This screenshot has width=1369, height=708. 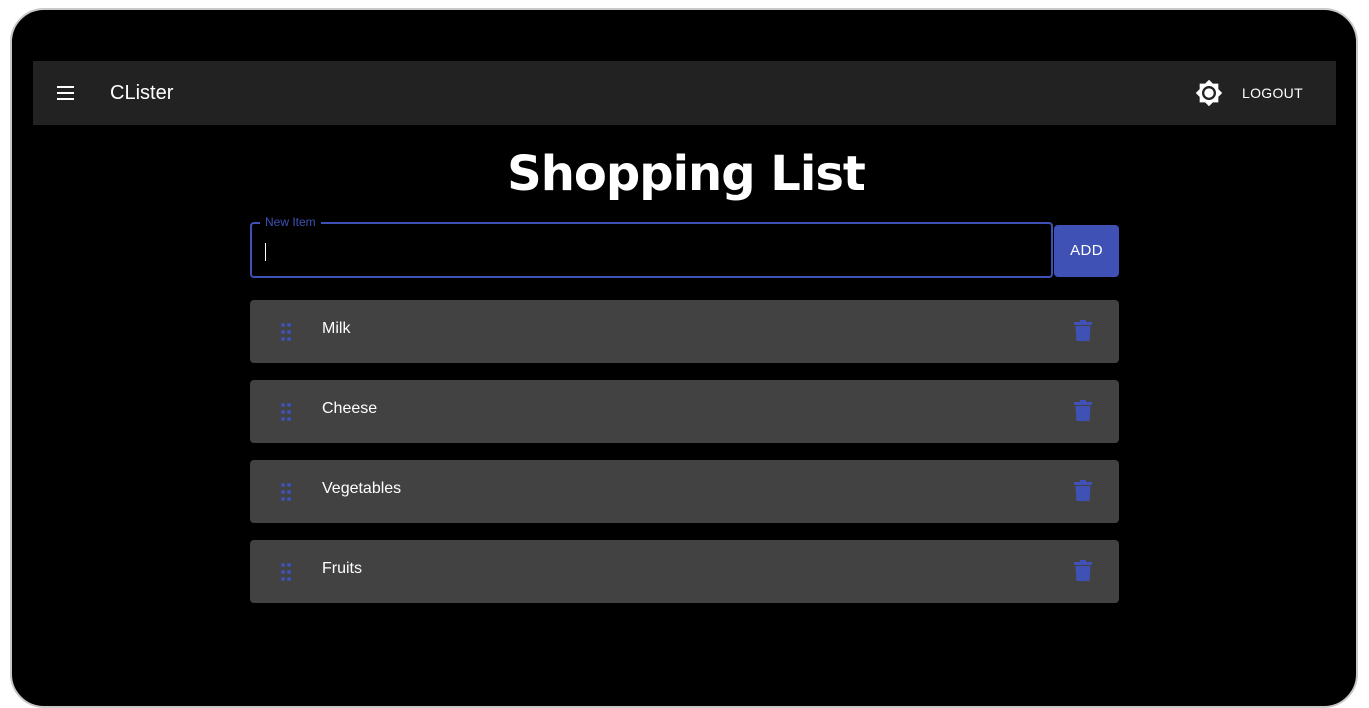 What do you see at coordinates (684, 491) in the screenshot?
I see `list-item: Vegetables` at bounding box center [684, 491].